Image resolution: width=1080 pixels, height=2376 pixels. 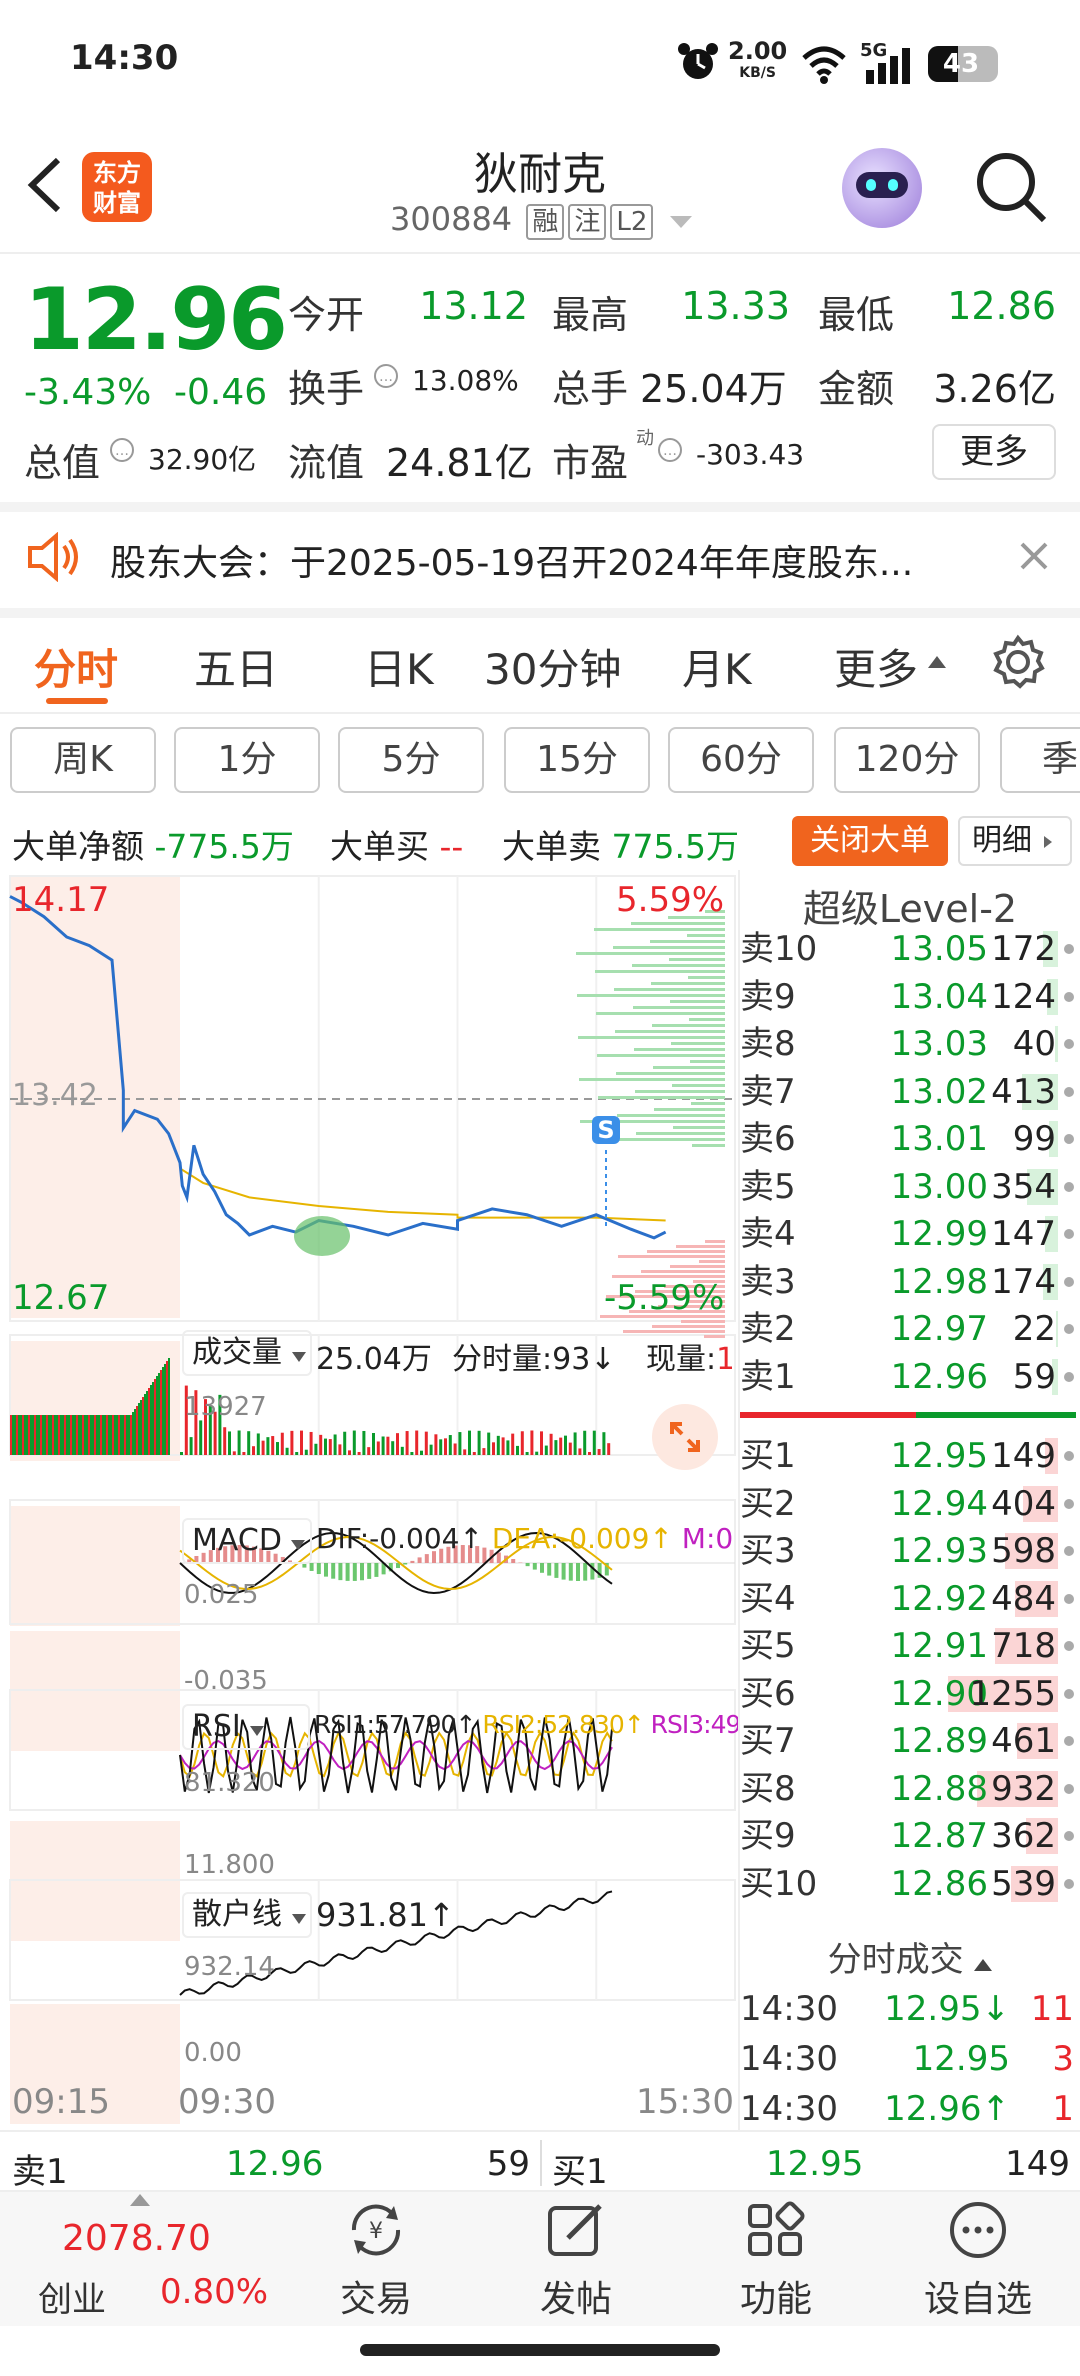 What do you see at coordinates (910, 1234) in the screenshot?
I see `ask-row: 卖4 12.99 147` at bounding box center [910, 1234].